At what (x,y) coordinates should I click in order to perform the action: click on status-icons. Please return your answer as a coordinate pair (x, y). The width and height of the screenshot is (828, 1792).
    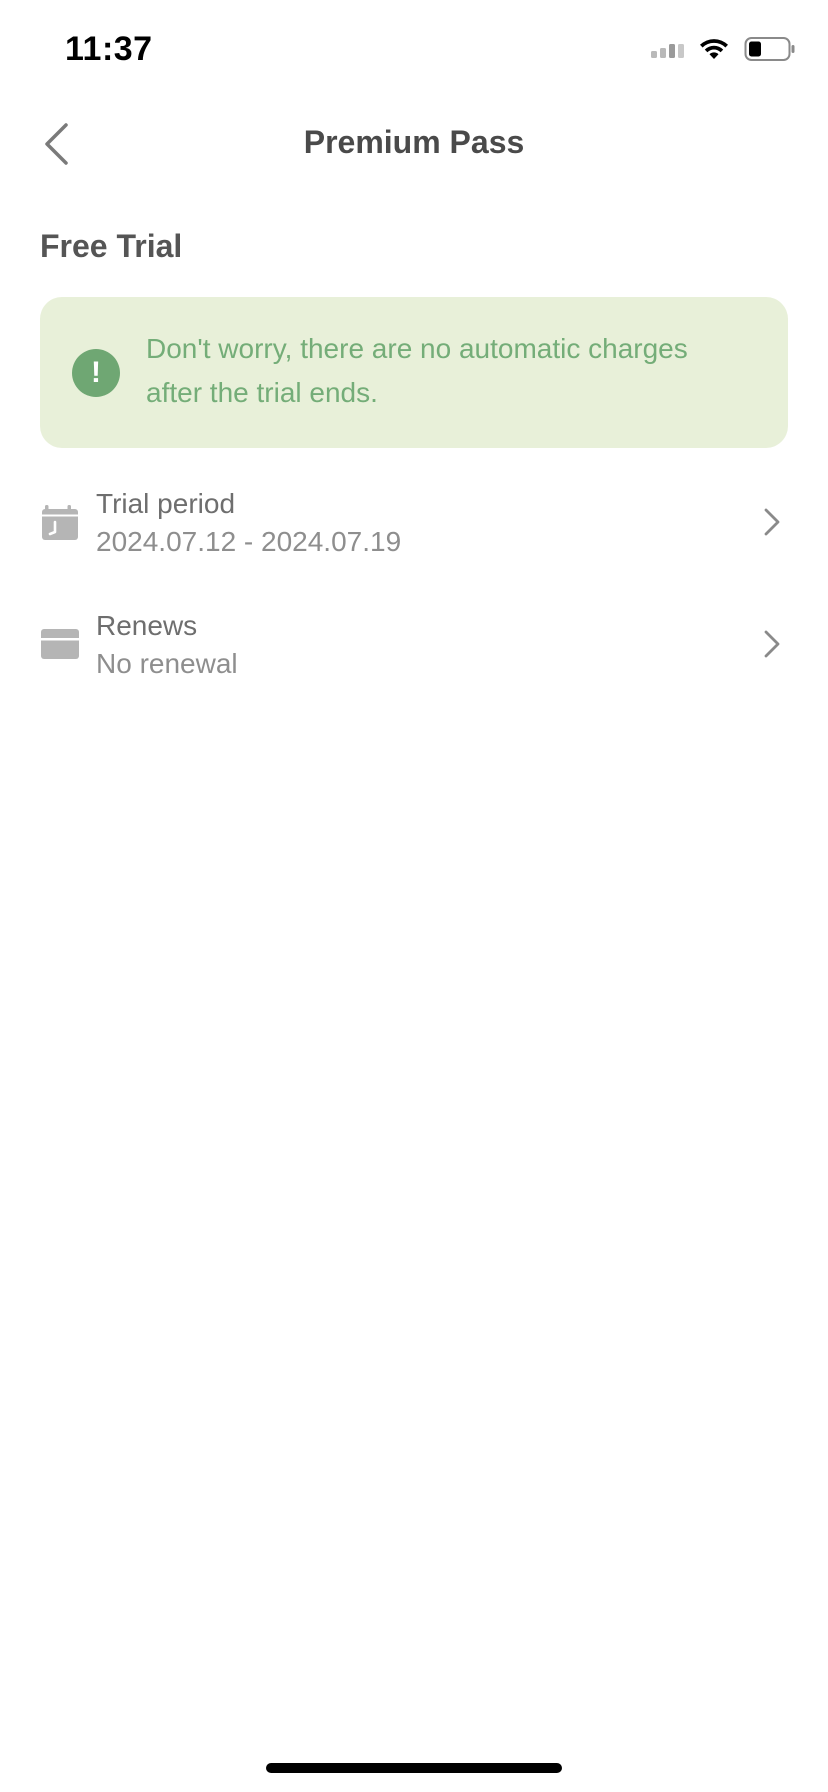
    Looking at the image, I should click on (723, 49).